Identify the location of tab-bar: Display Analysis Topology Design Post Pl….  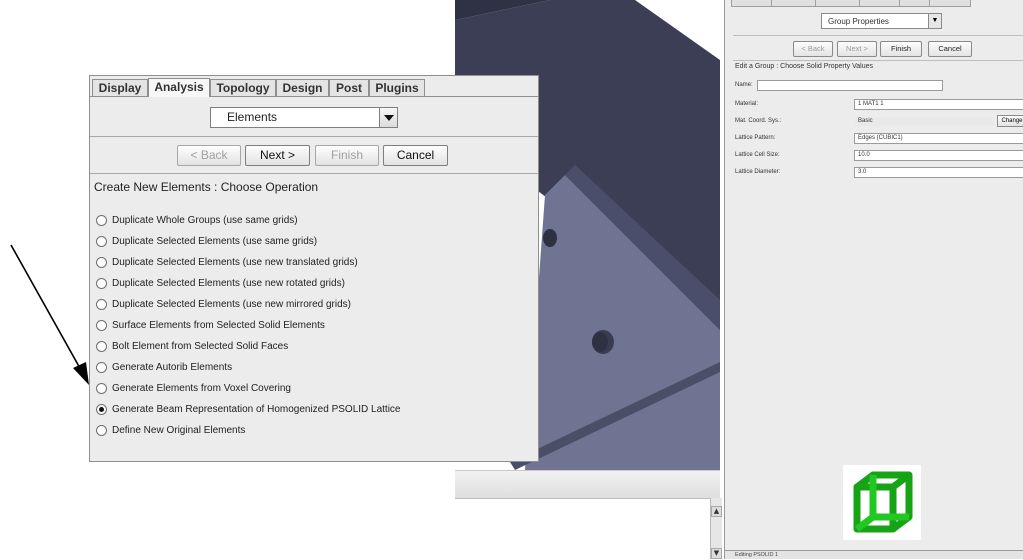
(314, 86).